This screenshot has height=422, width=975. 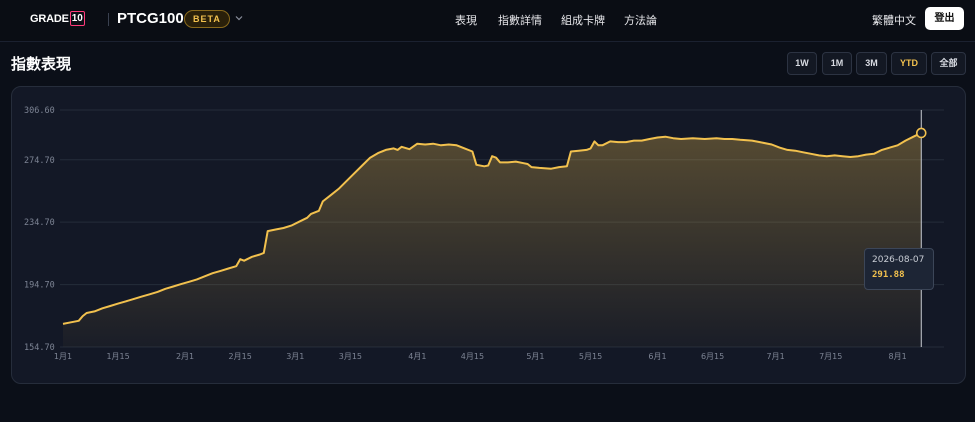 What do you see at coordinates (117, 356) in the screenshot?
I see `x-tick-label: 1月15` at bounding box center [117, 356].